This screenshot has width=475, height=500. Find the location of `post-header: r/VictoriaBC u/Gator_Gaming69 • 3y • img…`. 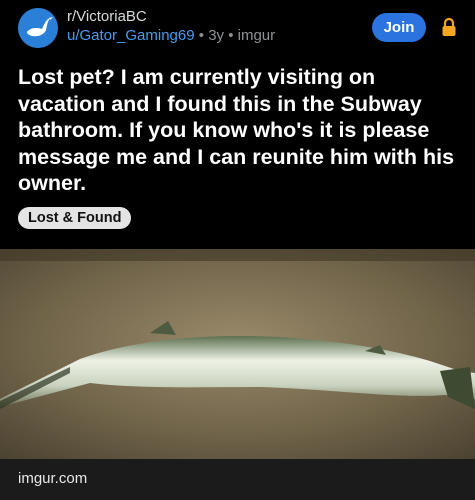

post-header: r/VictoriaBC u/Gator_Gaming69 • 3y • img… is located at coordinates (237, 29).